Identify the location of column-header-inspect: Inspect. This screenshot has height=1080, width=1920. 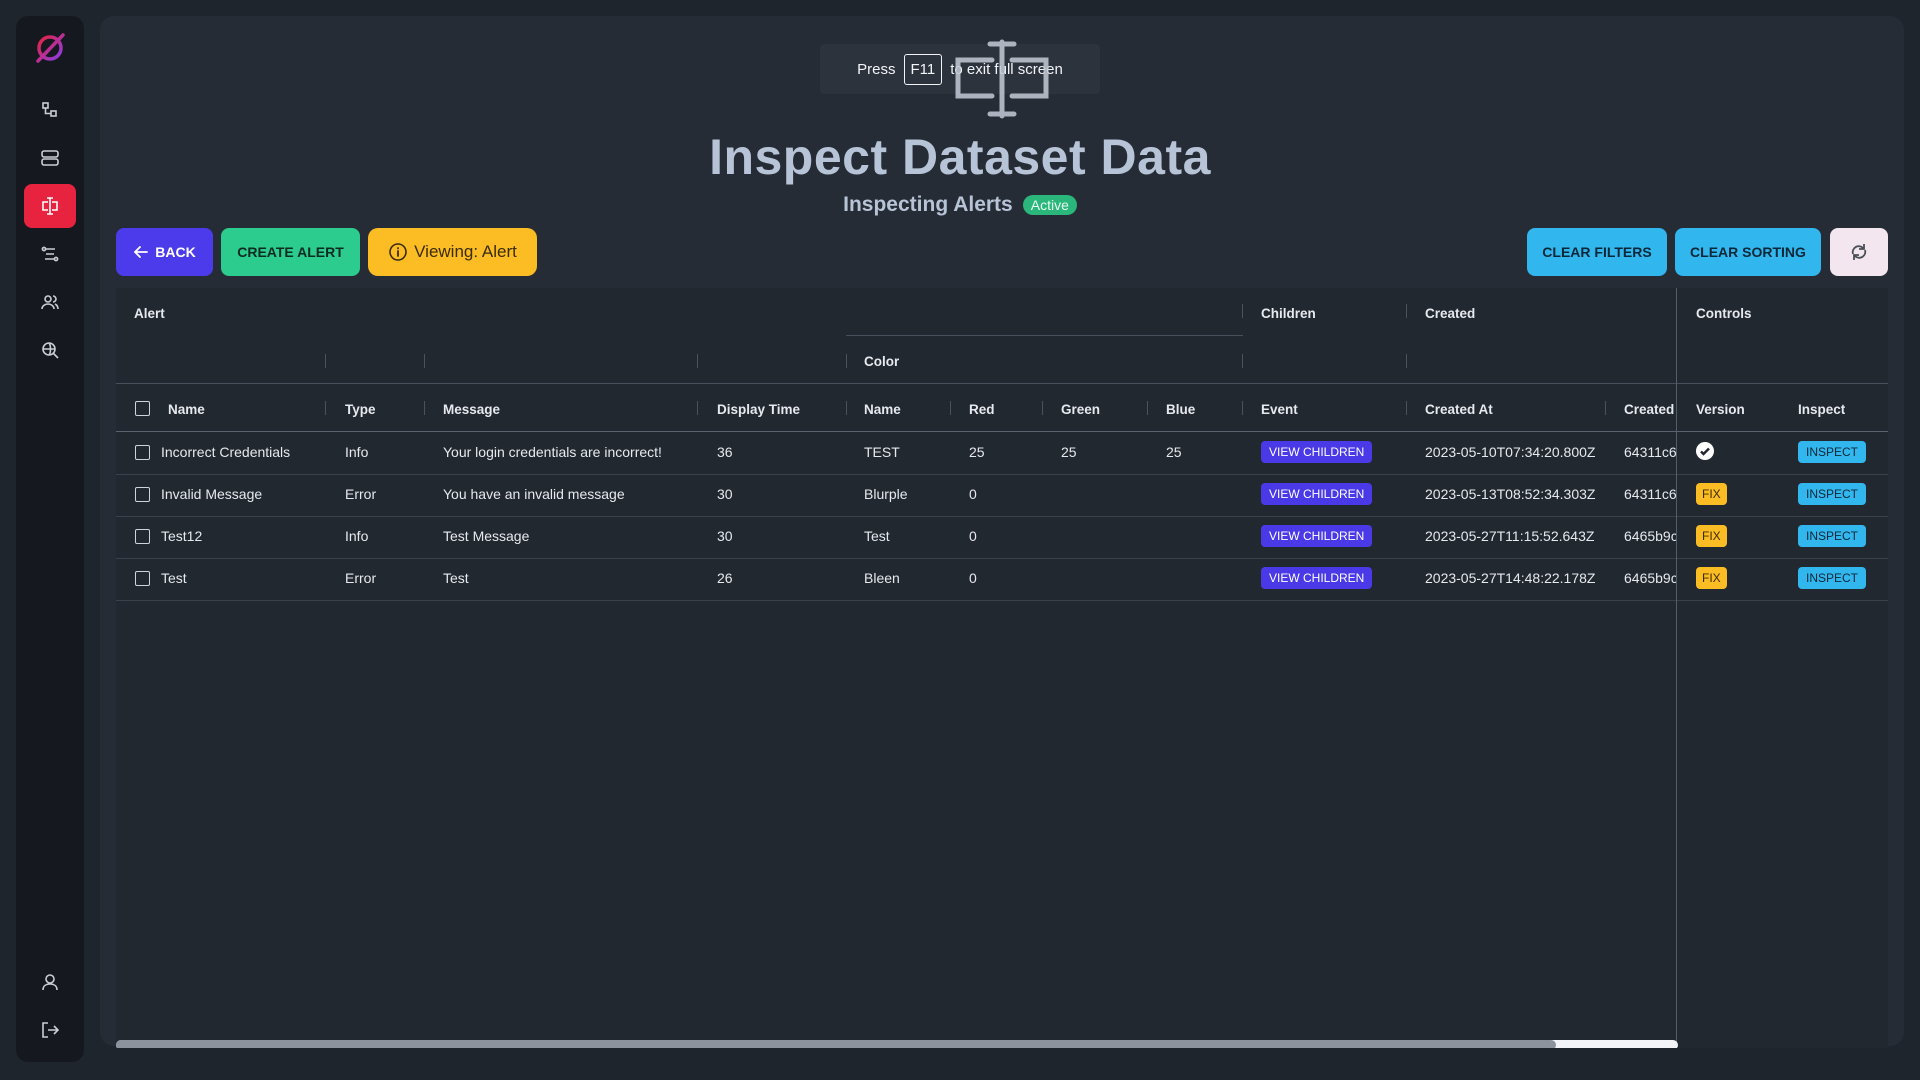
(1821, 409).